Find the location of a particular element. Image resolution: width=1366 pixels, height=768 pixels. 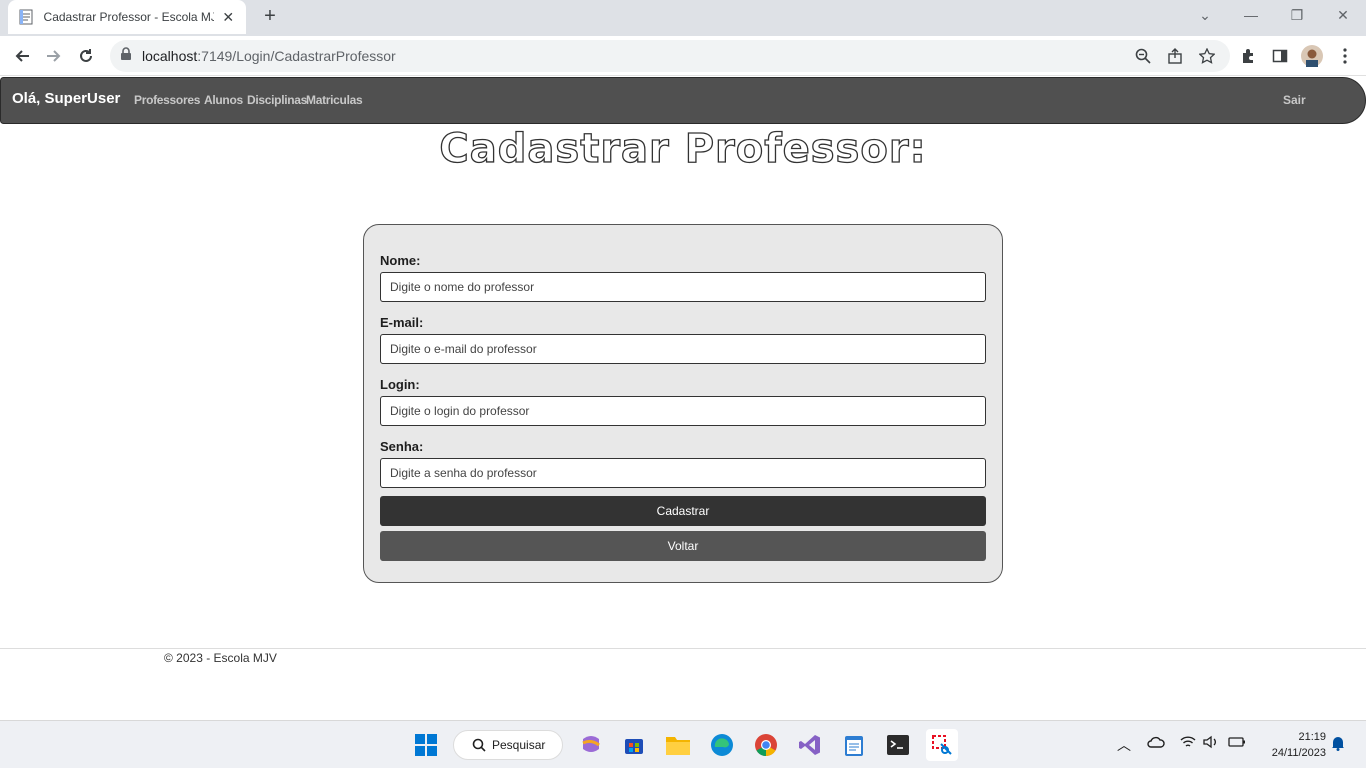

lock-icon is located at coordinates (126, 56).